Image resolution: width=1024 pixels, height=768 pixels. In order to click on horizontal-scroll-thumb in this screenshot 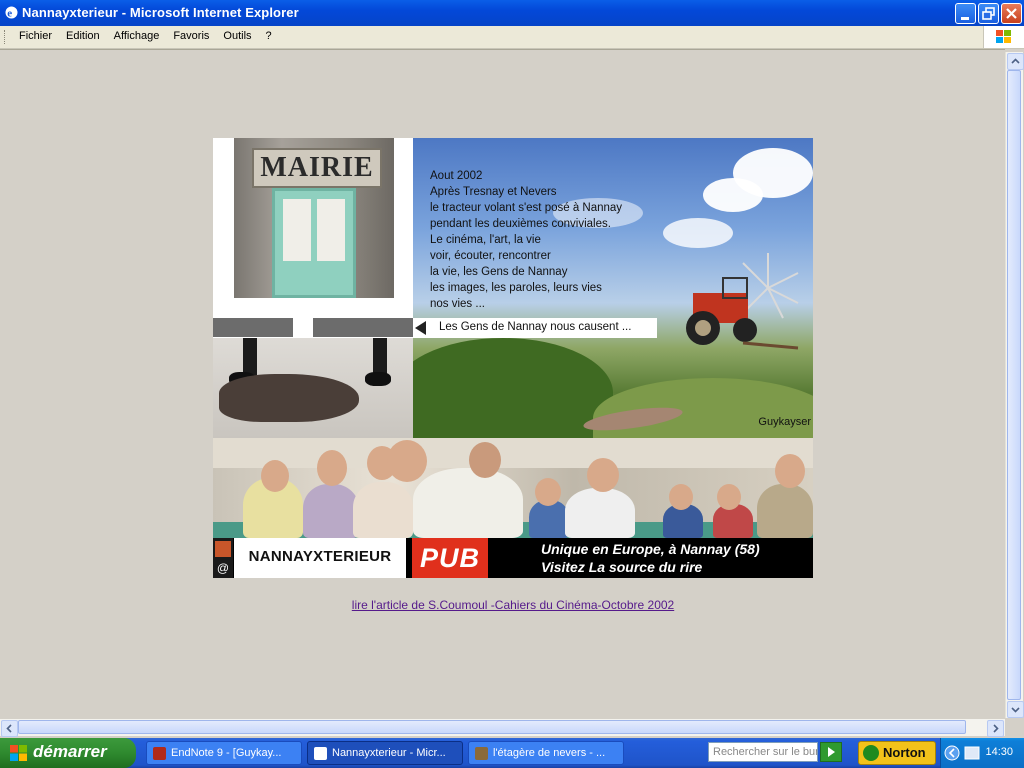, I will do `click(492, 727)`.